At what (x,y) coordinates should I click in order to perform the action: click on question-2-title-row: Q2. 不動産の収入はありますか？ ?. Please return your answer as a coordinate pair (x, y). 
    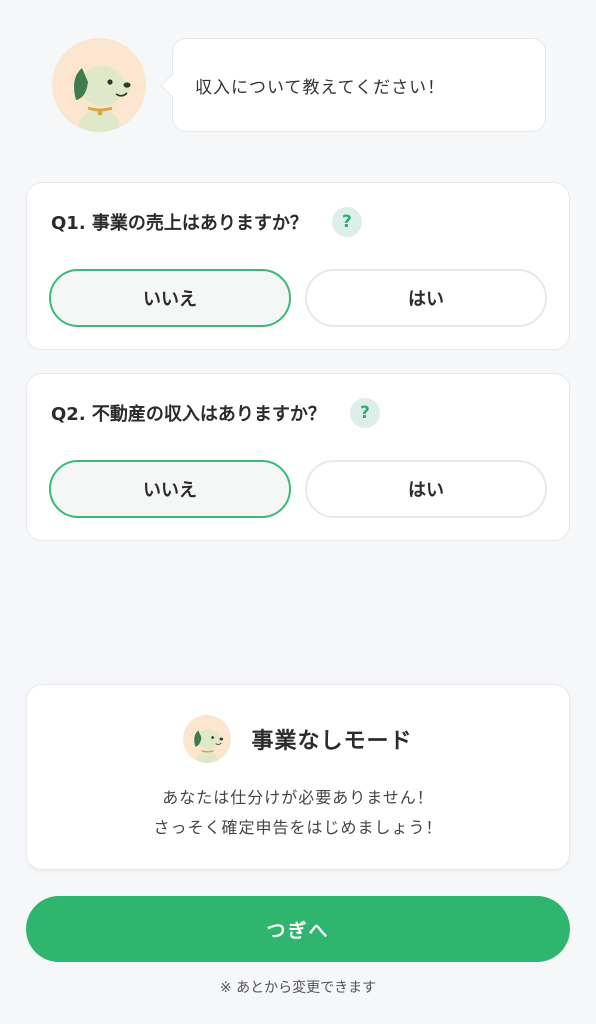
    Looking at the image, I should click on (215, 413).